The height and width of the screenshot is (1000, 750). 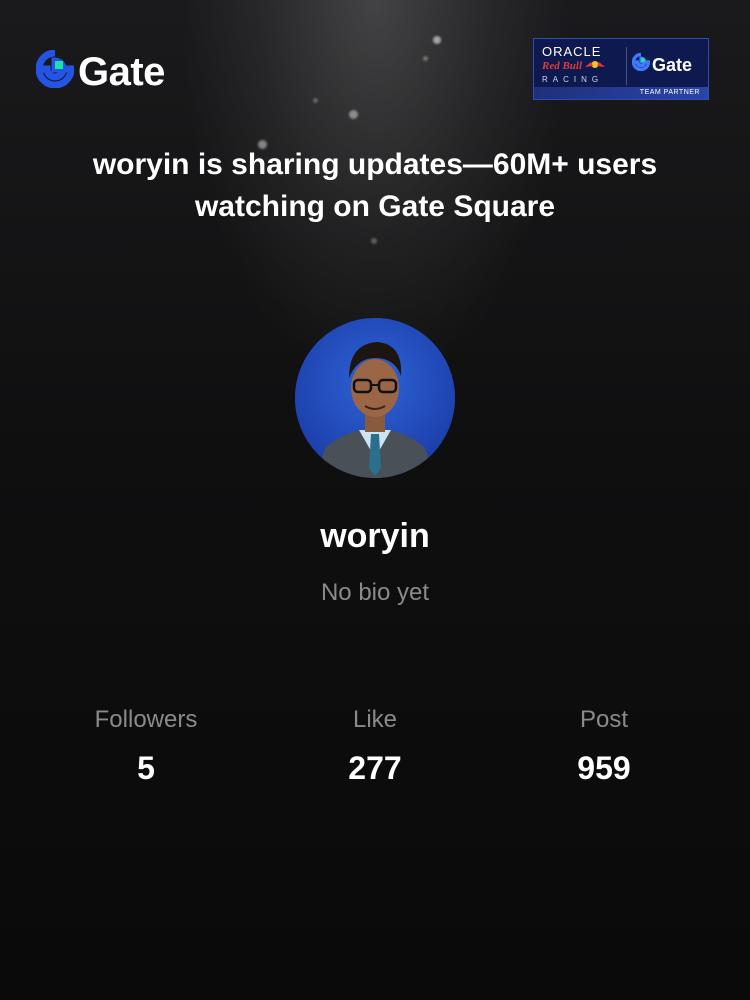 I want to click on avatar, so click(x=375, y=398).